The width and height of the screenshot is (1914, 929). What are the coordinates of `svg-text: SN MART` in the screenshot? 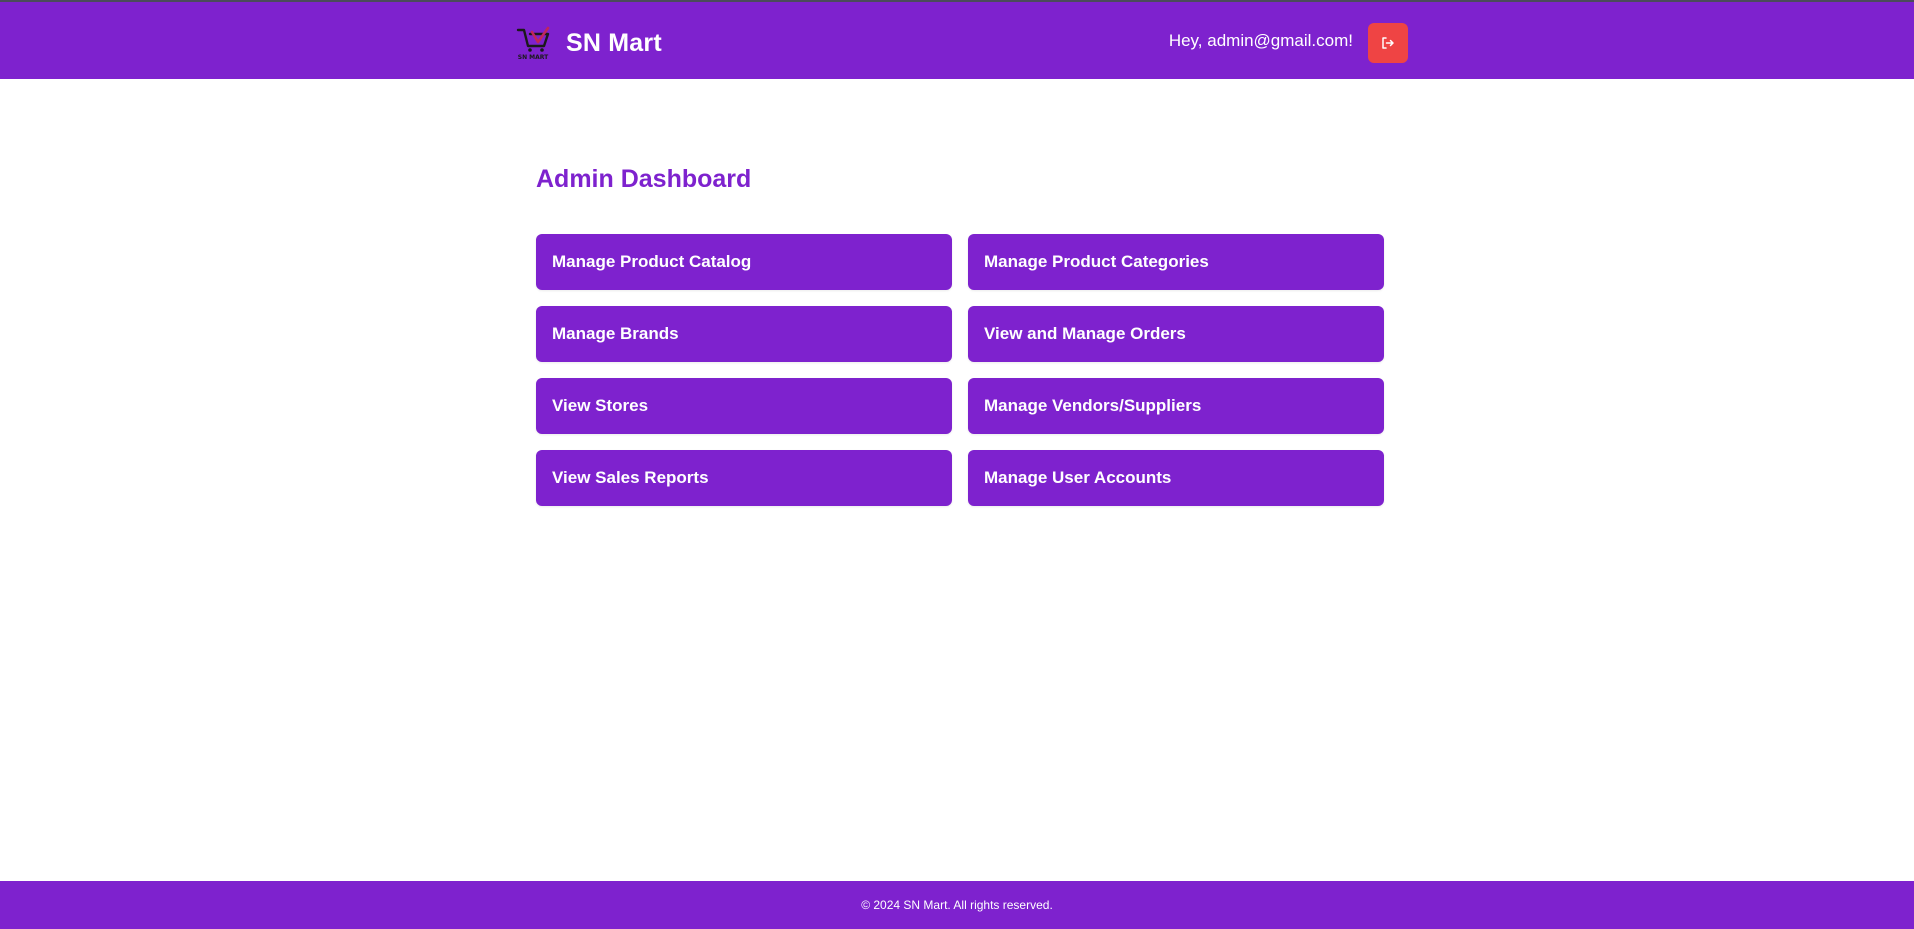 It's located at (533, 57).